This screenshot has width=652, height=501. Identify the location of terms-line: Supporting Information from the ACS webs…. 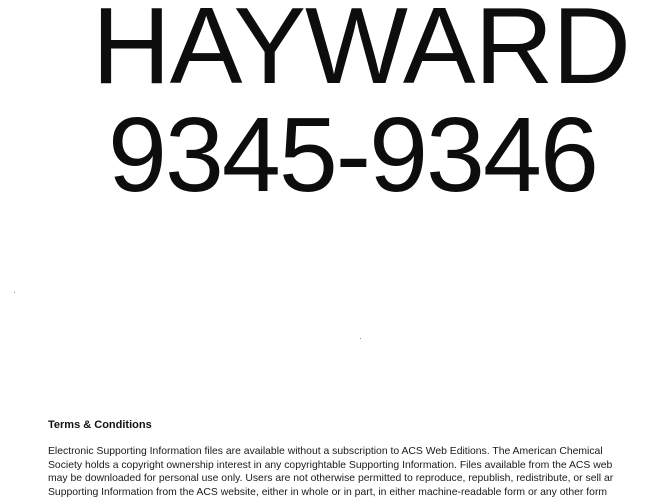
(328, 492).